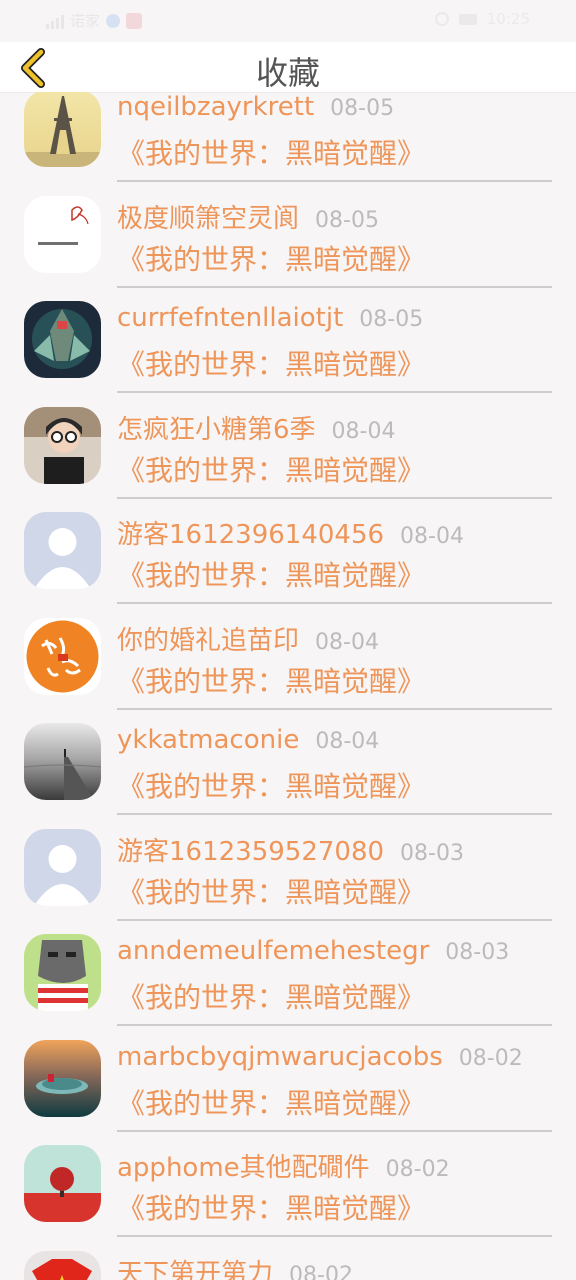 The height and width of the screenshot is (1280, 576). Describe the element at coordinates (85, 21) in the screenshot. I see `carrier-label: 诺家` at that location.